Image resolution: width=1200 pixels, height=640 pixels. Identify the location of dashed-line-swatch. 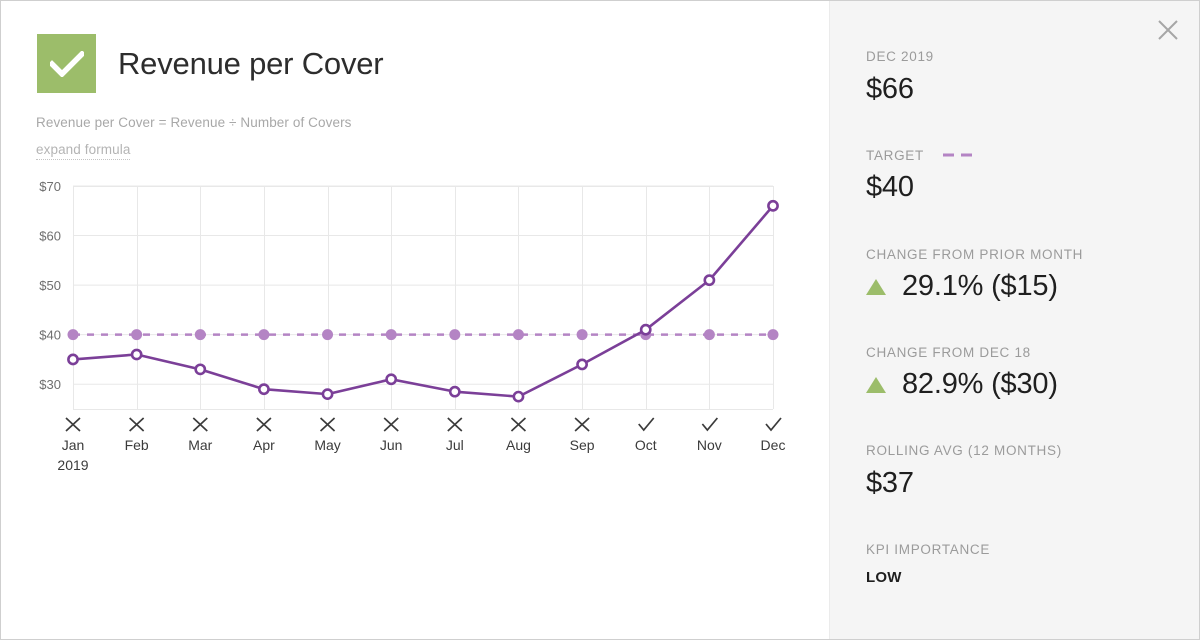
(960, 155).